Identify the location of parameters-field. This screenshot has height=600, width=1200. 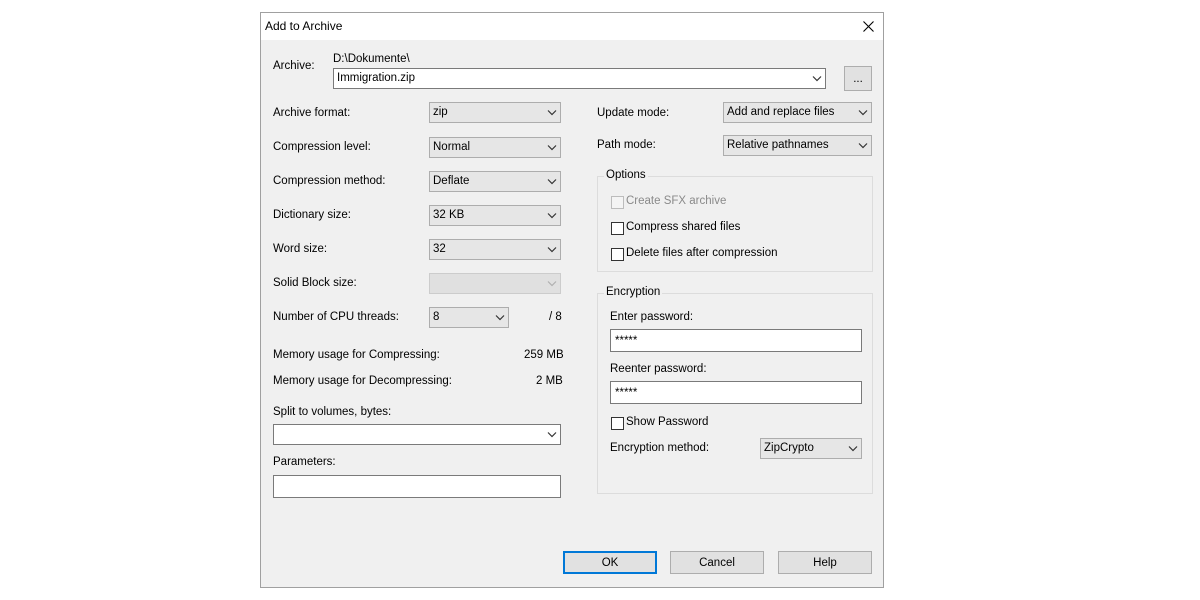
(417, 486).